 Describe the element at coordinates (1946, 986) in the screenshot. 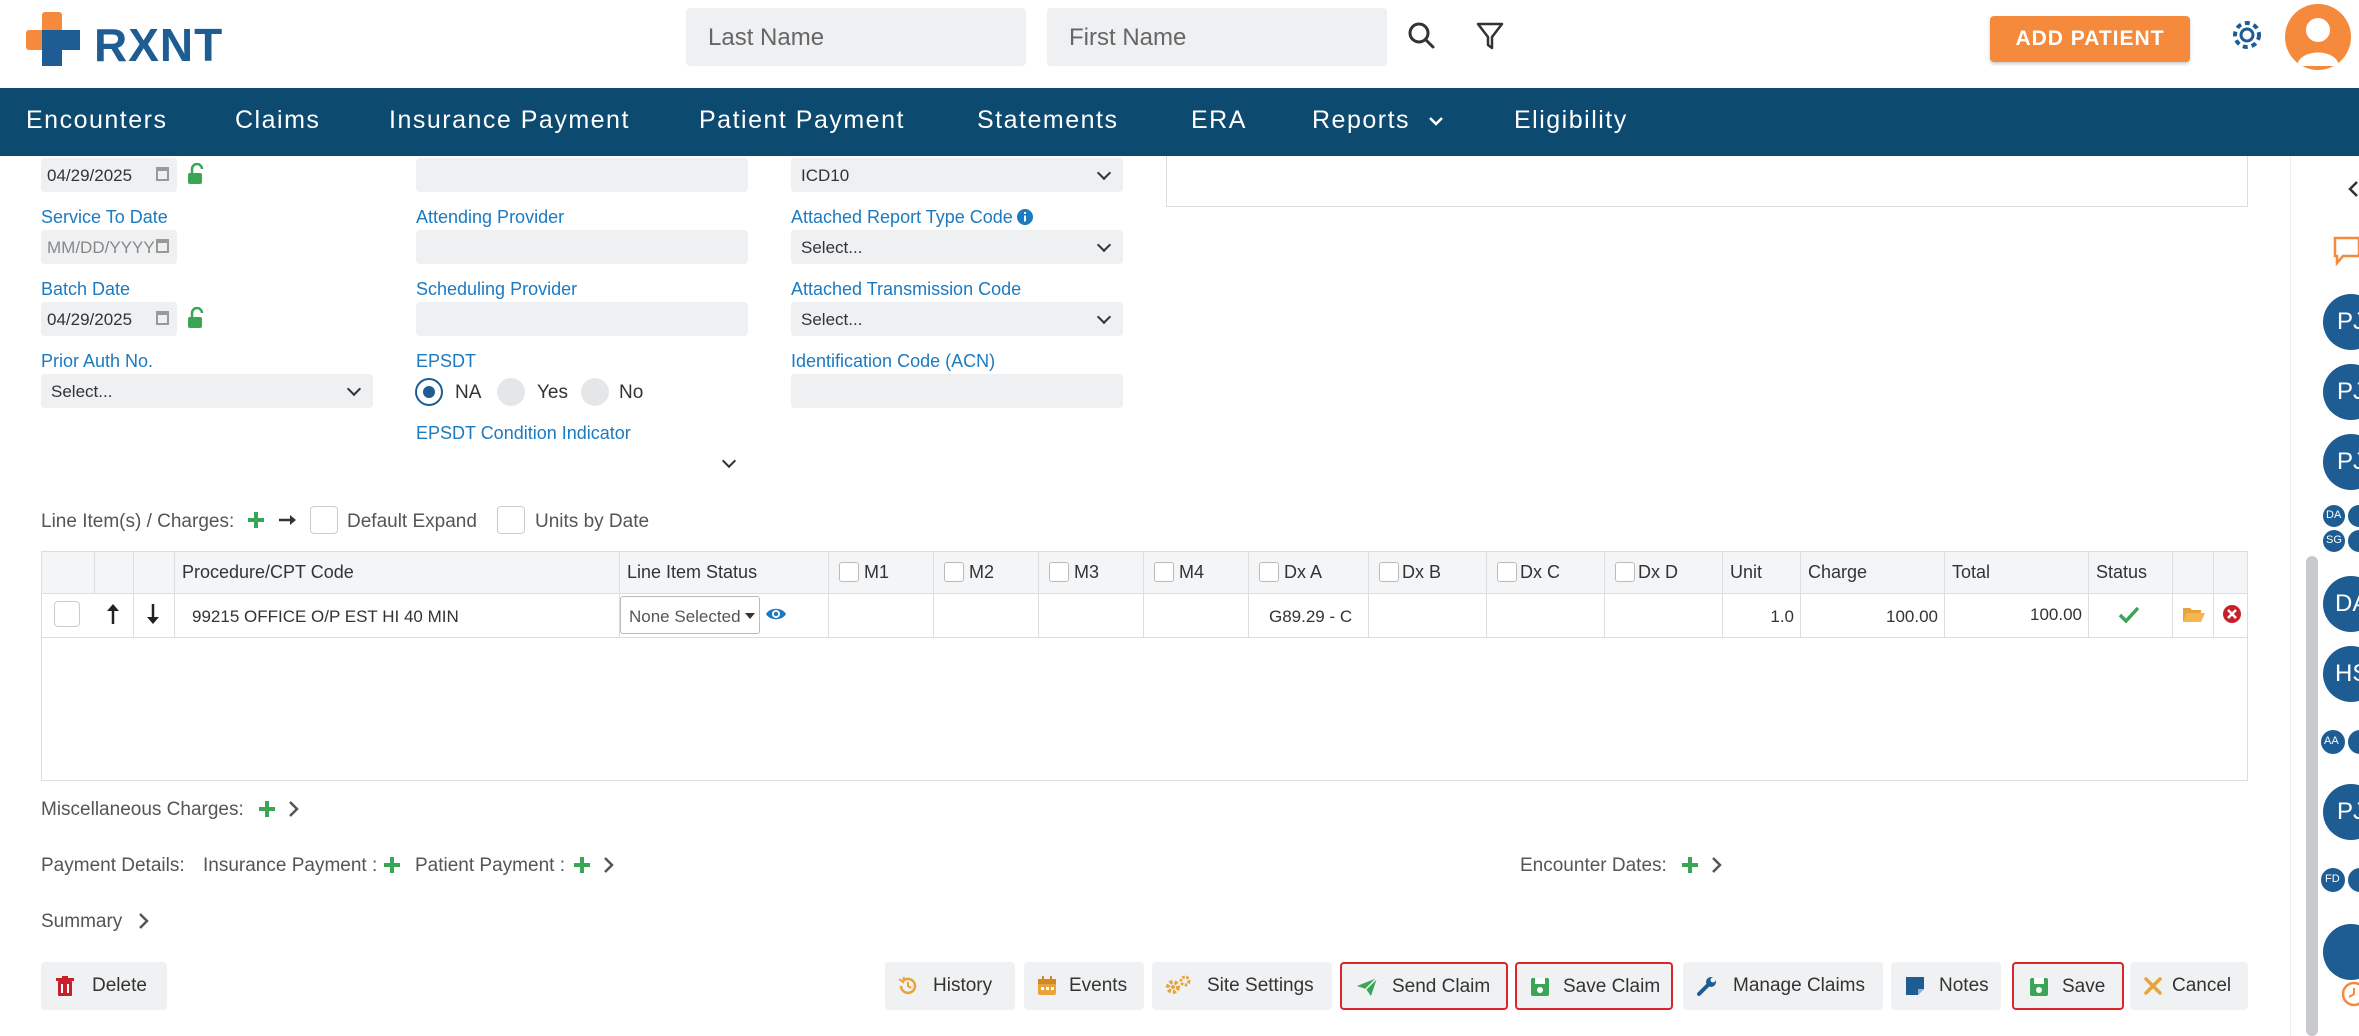

I see `notes-button: Notes` at that location.